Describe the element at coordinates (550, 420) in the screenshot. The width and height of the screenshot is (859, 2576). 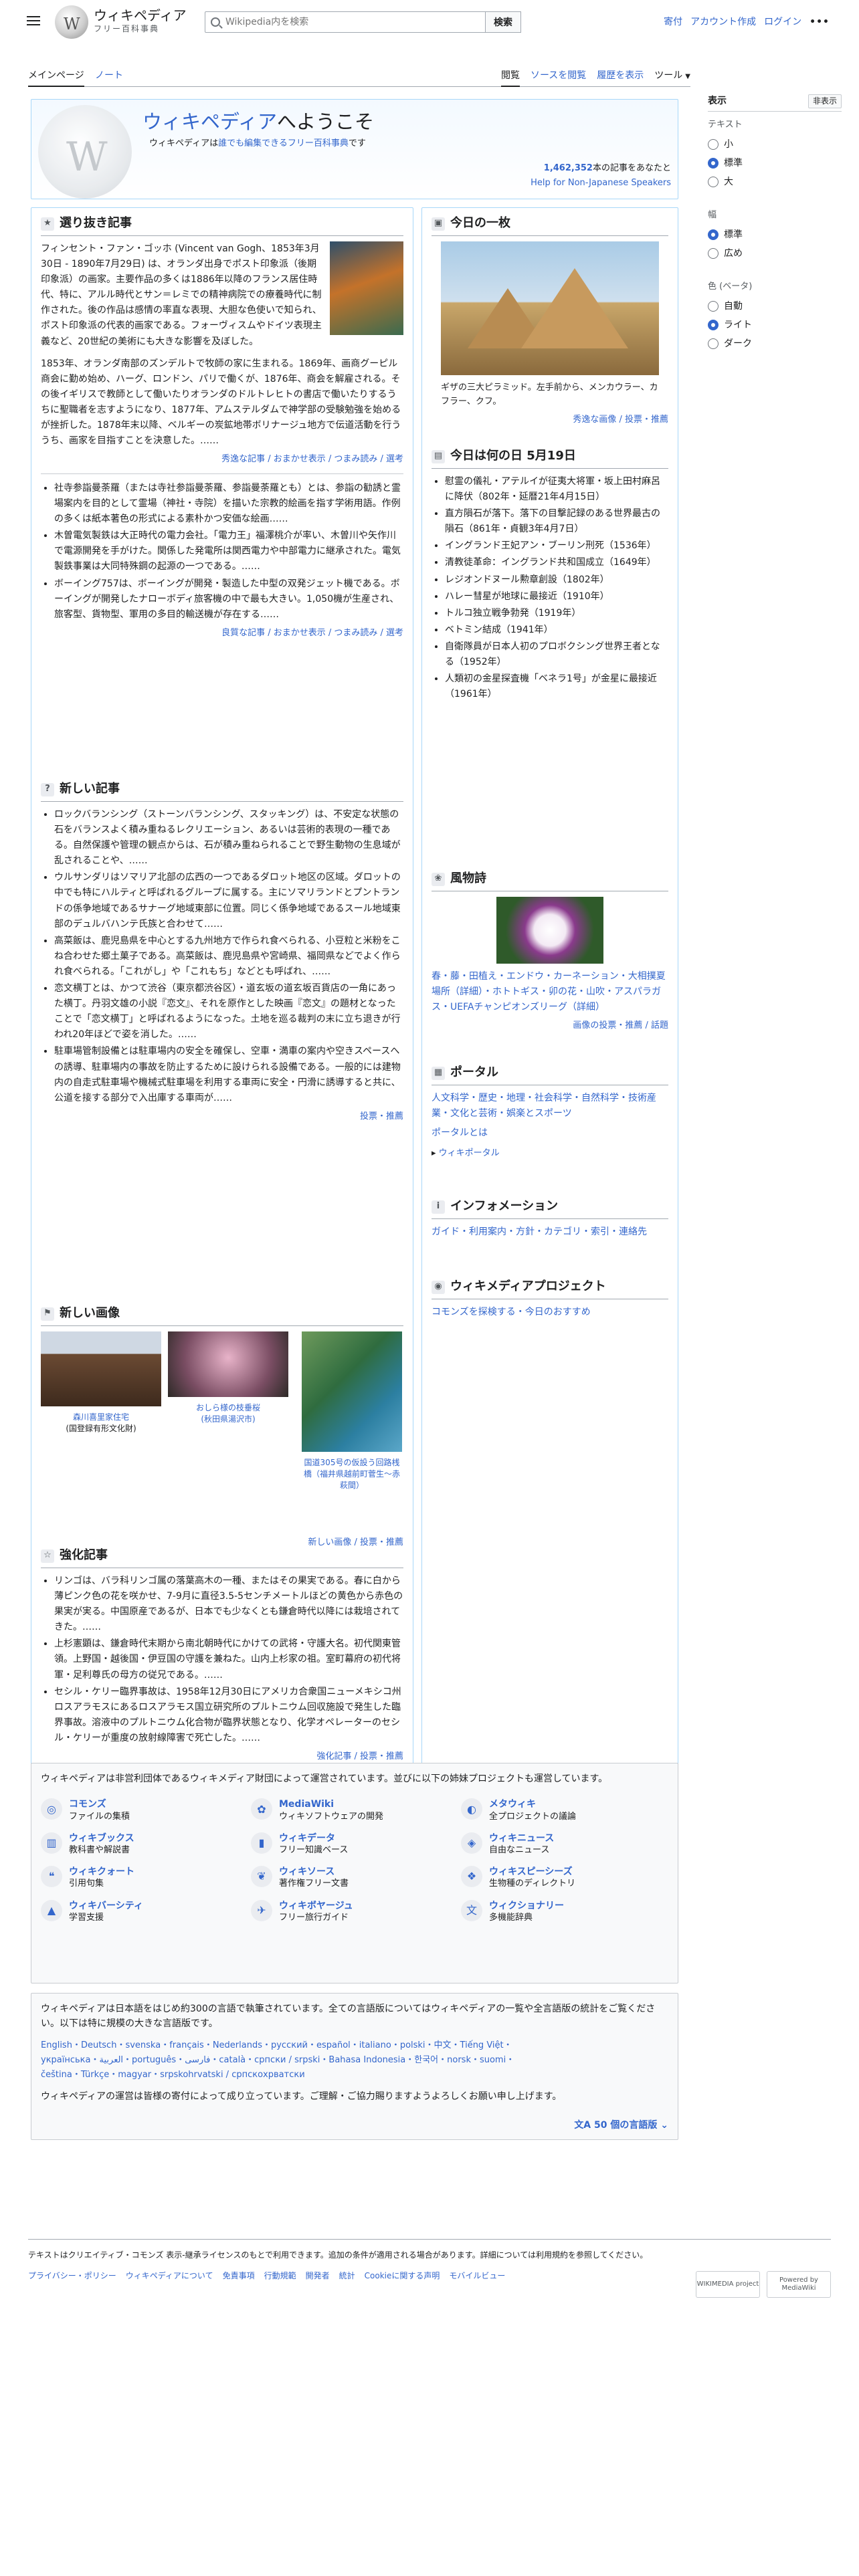
I see `picture-more-links: 秀逸な画像 / 投票・推薦` at that location.